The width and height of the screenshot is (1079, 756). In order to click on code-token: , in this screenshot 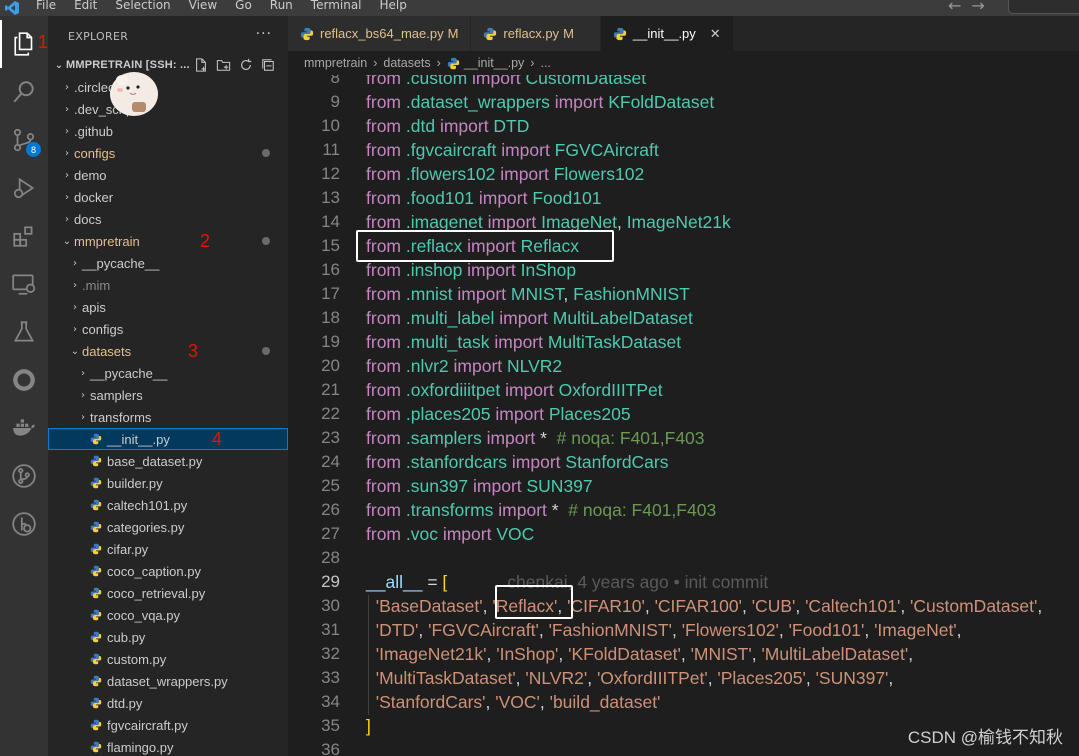, I will do `click(568, 294)`.